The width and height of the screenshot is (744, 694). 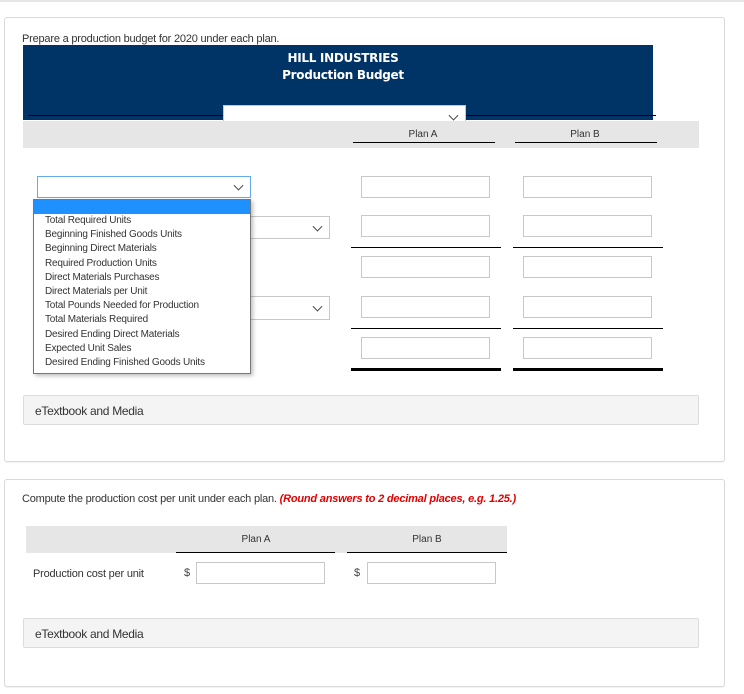 I want to click on row5-plan-b-input, so click(x=587, y=348).